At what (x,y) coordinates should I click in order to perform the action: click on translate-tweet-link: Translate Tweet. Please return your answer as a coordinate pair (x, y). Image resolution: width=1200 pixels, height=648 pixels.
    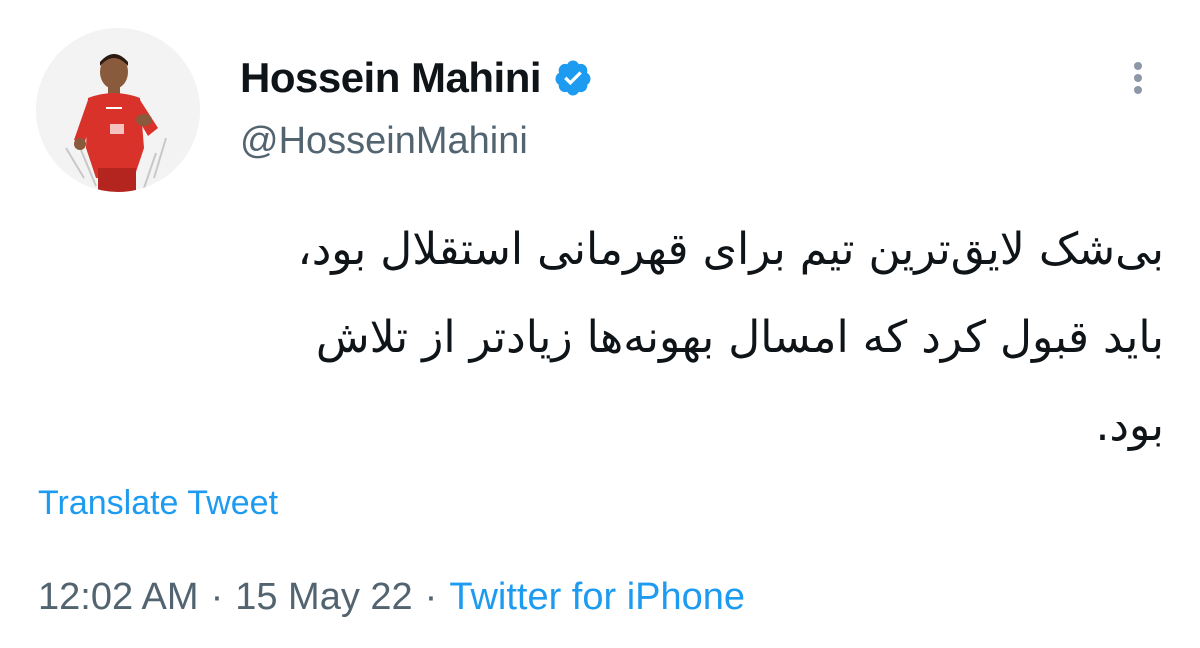
    Looking at the image, I should click on (158, 503).